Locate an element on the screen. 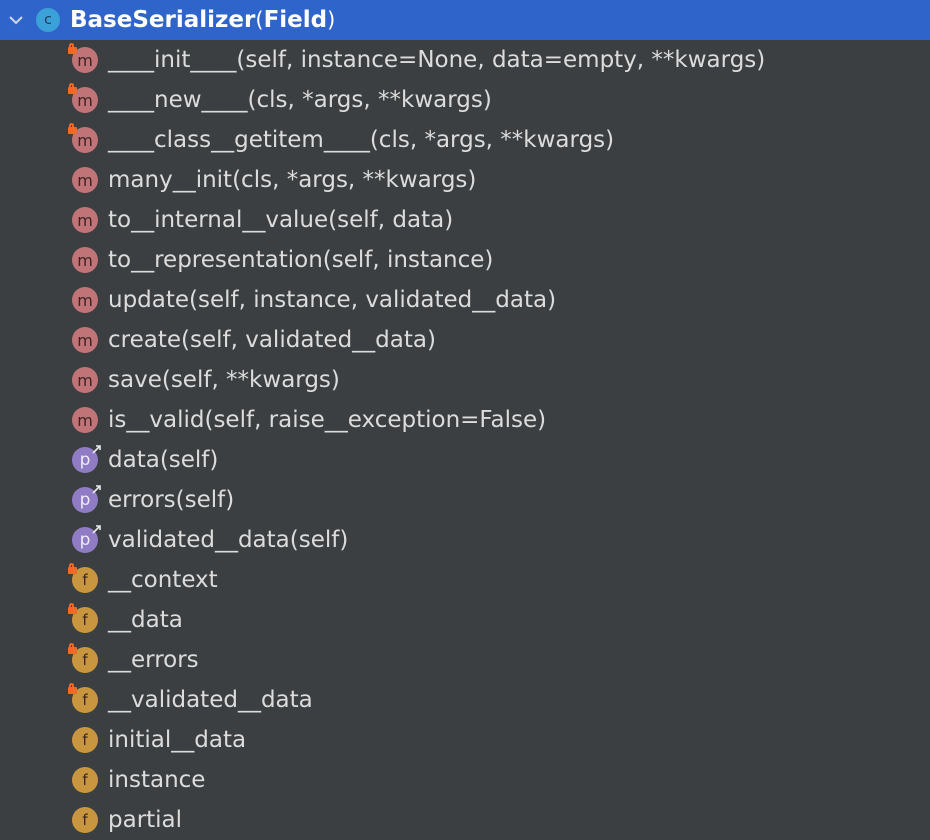 This screenshot has height=840, width=930. member-name: many__init is located at coordinates (170, 180).